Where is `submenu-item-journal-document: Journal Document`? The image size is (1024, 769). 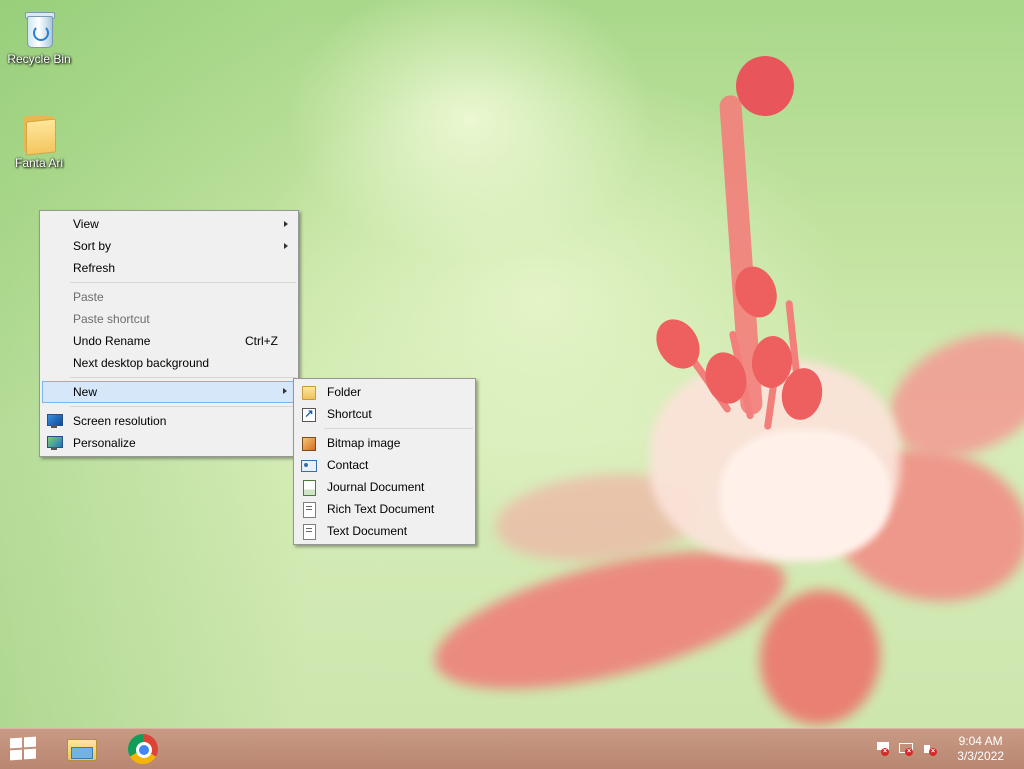
submenu-item-journal-document: Journal Document is located at coordinates (384, 487).